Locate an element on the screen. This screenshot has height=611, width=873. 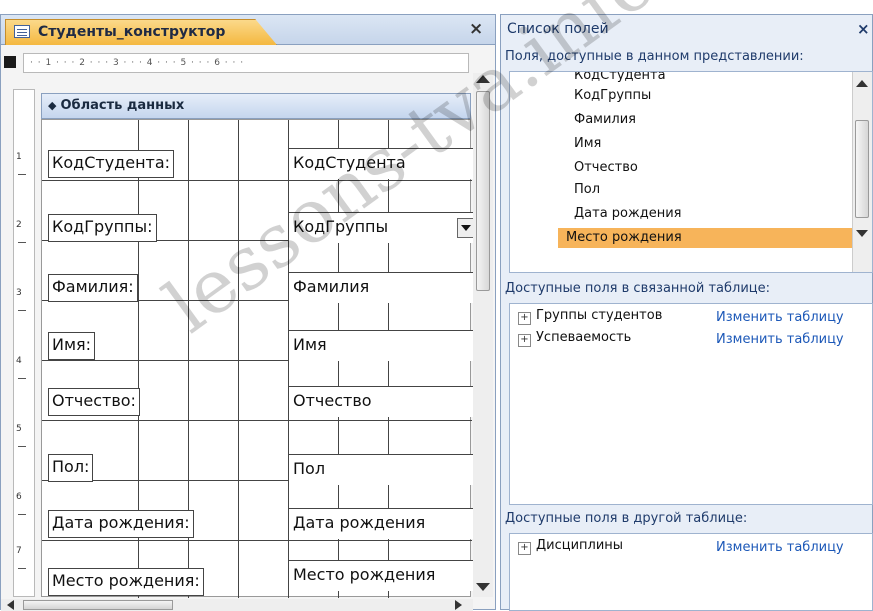
horizontal-scrollbar is located at coordinates (237, 605).